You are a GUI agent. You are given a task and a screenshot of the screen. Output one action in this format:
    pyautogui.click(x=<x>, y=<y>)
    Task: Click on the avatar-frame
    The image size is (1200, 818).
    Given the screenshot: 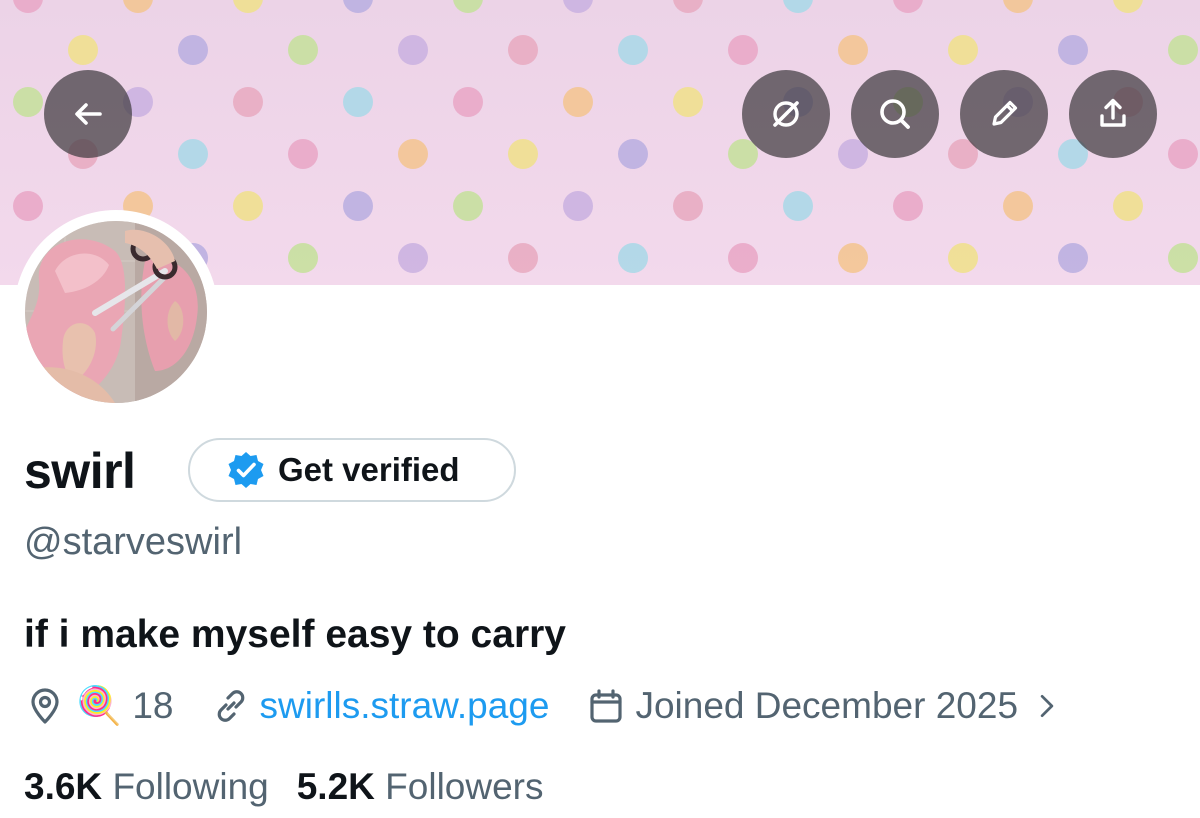 What is the action you would take?
    pyautogui.click(x=116, y=312)
    